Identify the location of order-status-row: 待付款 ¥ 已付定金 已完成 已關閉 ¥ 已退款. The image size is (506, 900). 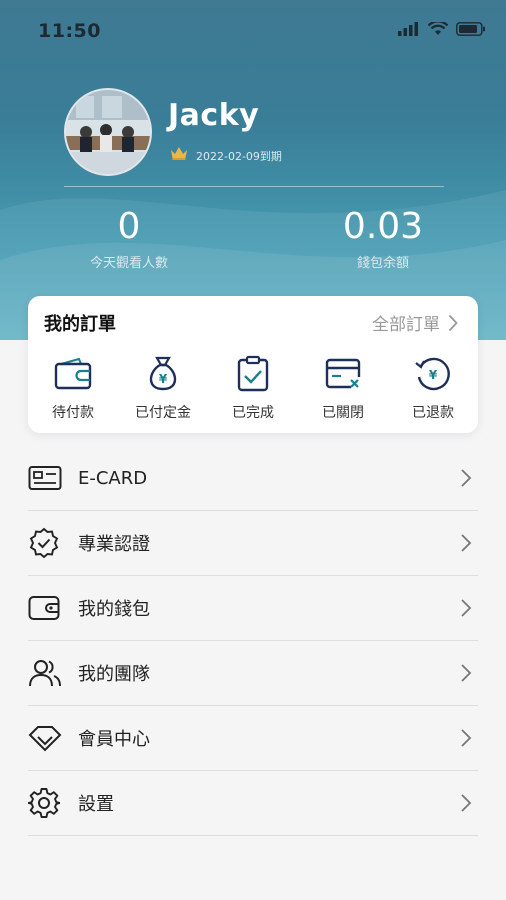
(253, 388).